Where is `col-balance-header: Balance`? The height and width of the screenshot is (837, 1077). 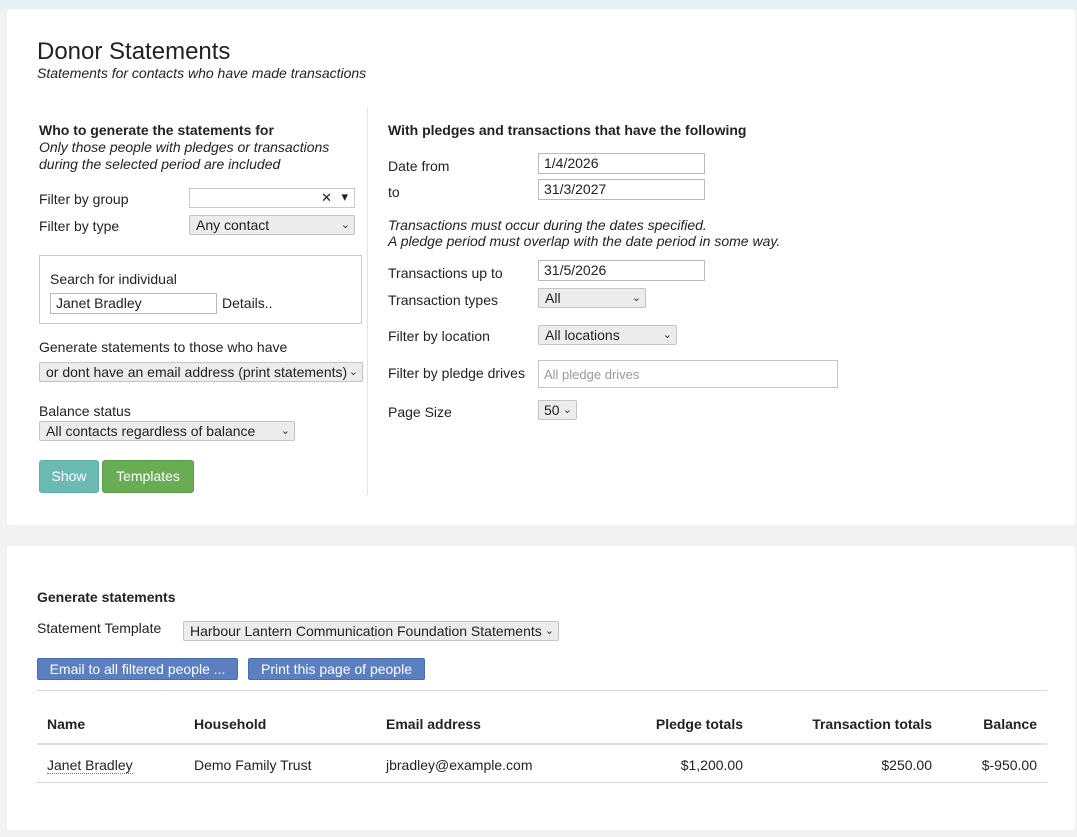 col-balance-header: Balance is located at coordinates (1010, 724).